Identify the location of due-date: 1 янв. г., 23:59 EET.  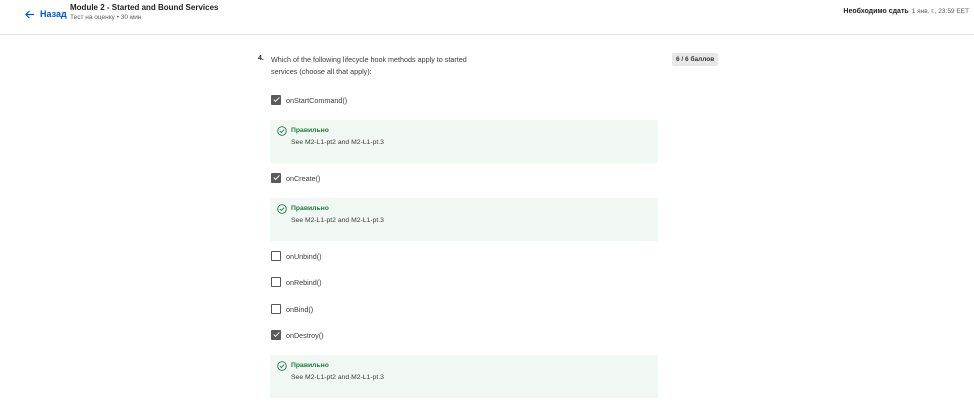
(940, 11).